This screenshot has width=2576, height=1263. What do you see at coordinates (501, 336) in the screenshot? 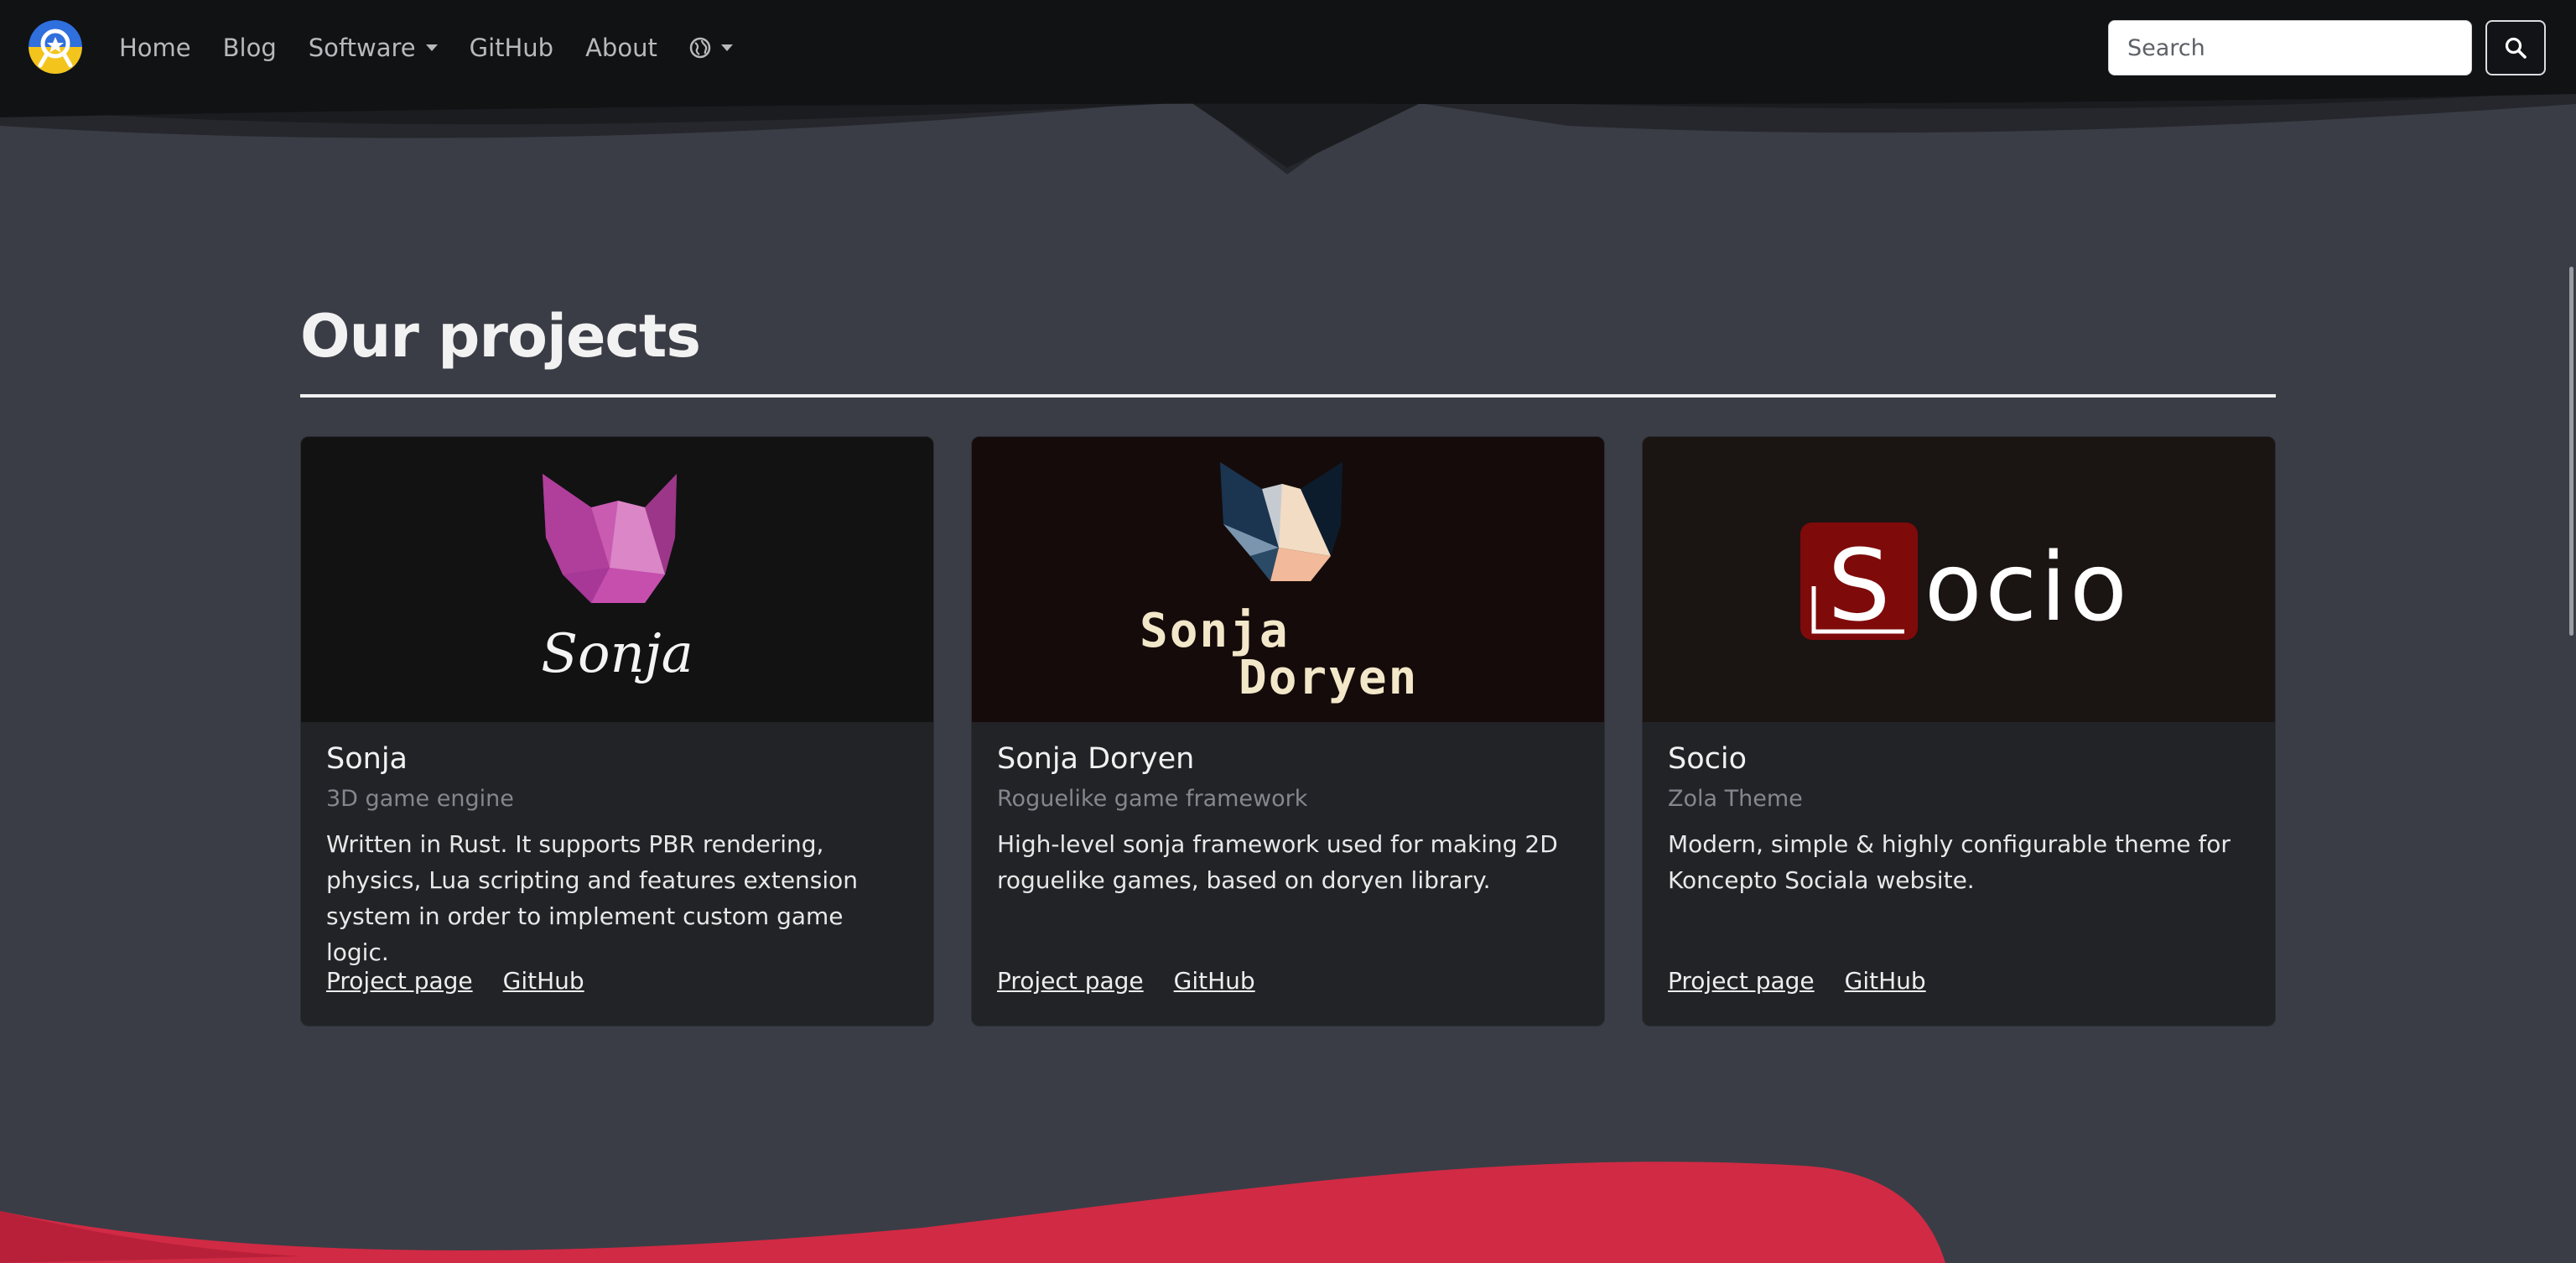
I see `section-title: Our projects` at bounding box center [501, 336].